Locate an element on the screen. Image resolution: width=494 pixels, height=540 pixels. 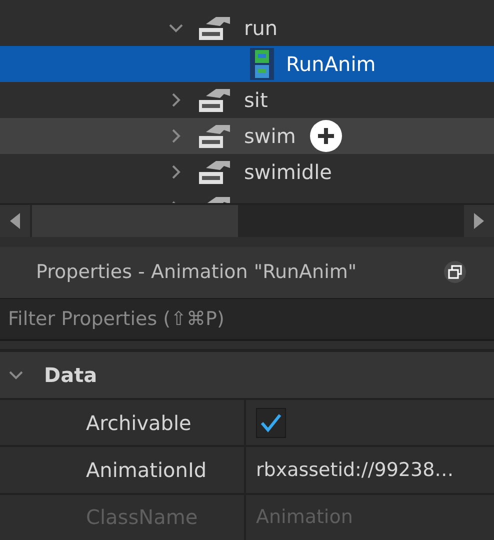
scrollbar-thumb is located at coordinates (135, 221).